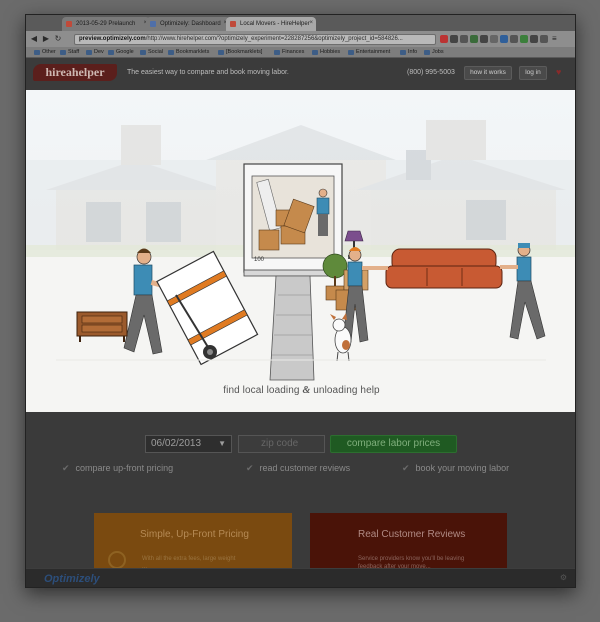 This screenshot has height=622, width=600. I want to click on bookmark-folder-google: Google, so click(121, 52).